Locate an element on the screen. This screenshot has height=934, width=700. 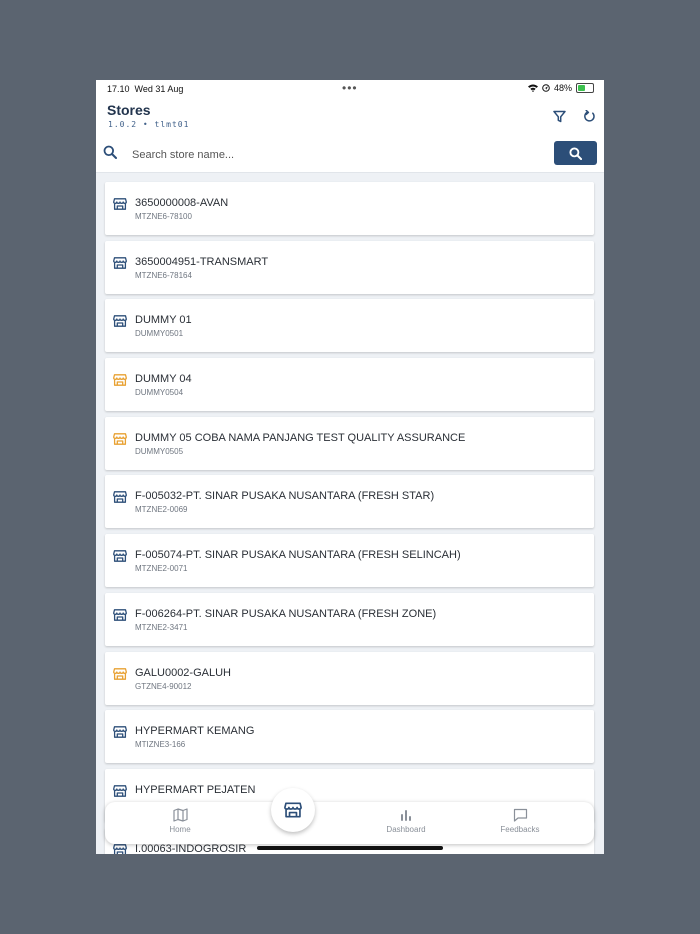
home-indicator is located at coordinates (350, 848).